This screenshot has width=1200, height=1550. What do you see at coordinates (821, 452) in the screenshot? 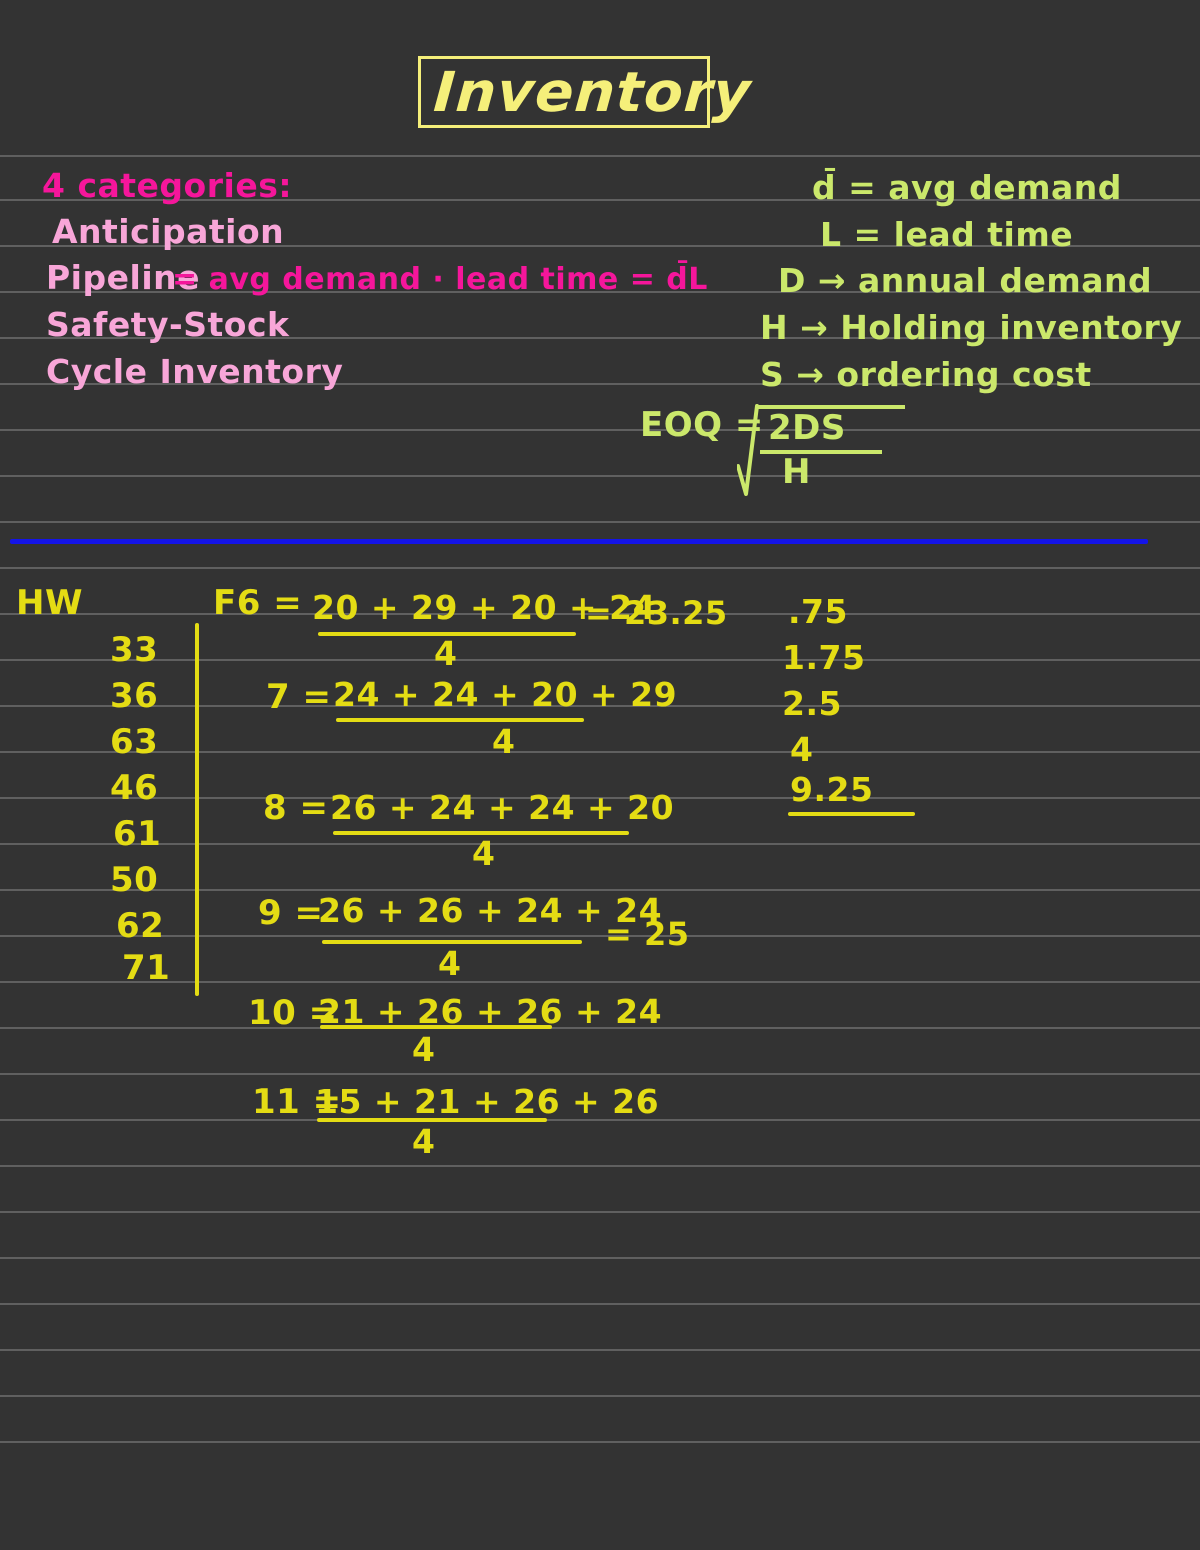
I see `eoq-fraction-bar` at bounding box center [821, 452].